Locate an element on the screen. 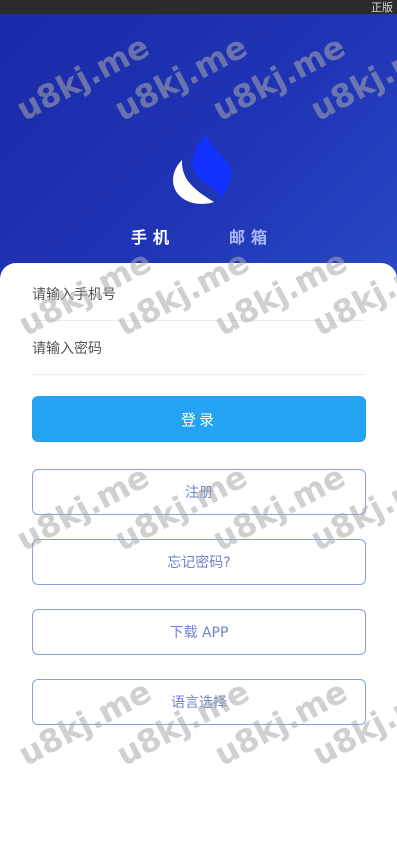 This screenshot has width=397, height=865. login-button: 登录 is located at coordinates (199, 419).